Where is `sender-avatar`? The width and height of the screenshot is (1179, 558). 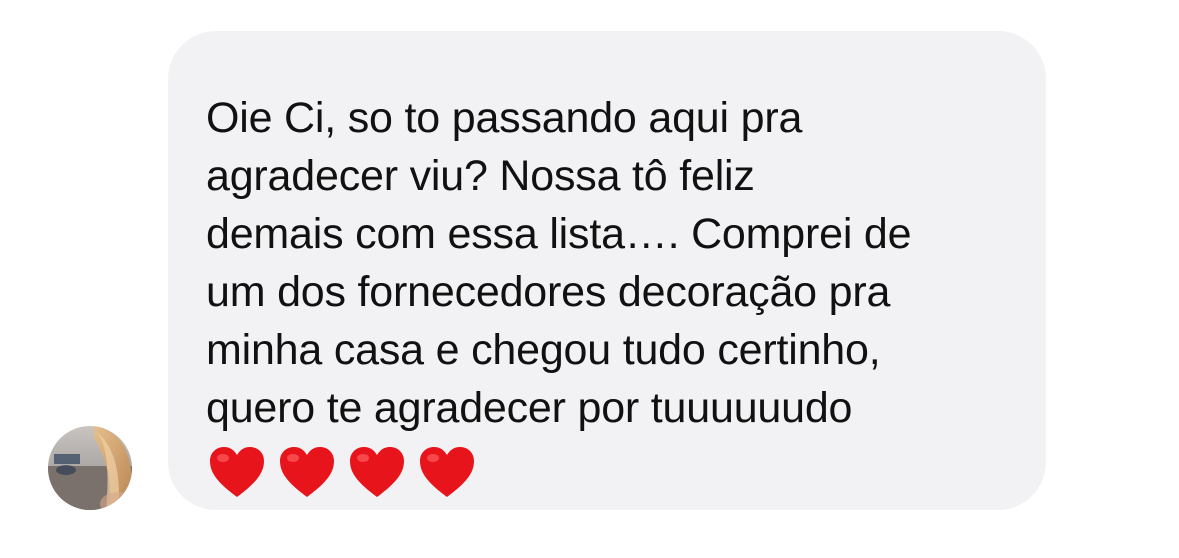 sender-avatar is located at coordinates (90, 468).